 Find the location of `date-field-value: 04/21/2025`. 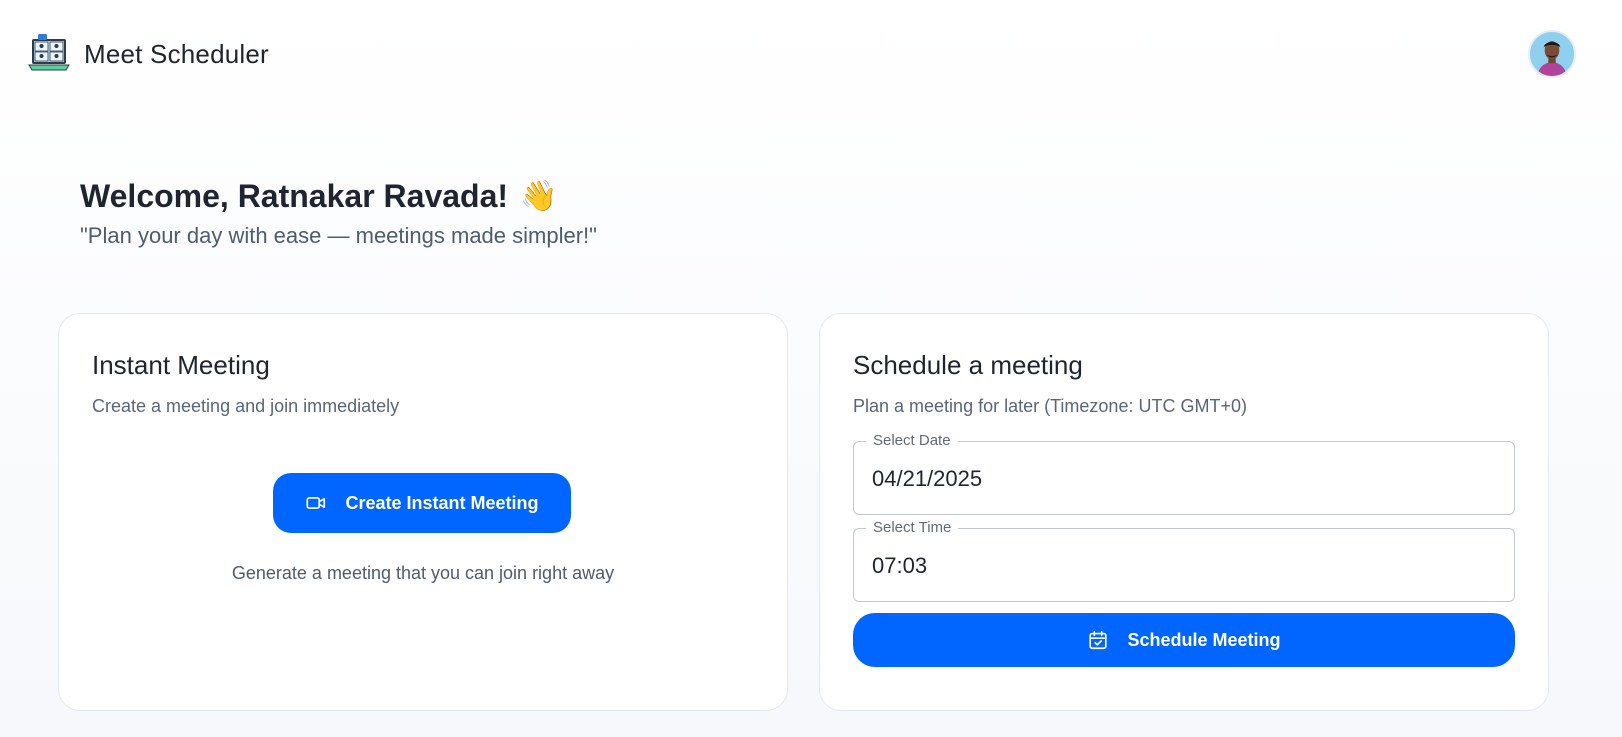

date-field-value: 04/21/2025 is located at coordinates (927, 479).